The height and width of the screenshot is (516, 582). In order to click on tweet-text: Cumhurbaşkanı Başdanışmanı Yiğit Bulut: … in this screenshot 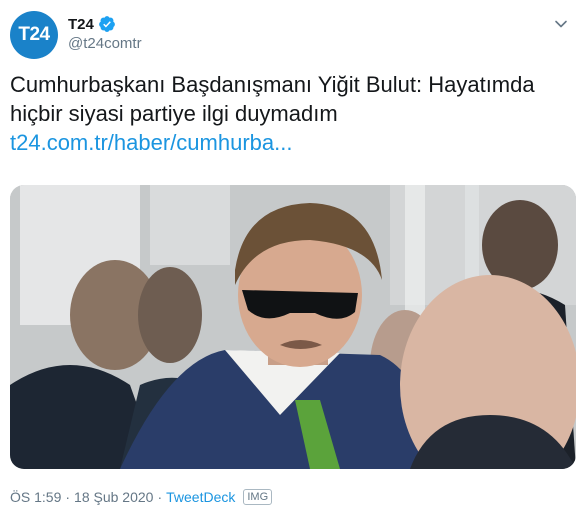, I will do `click(272, 99)`.